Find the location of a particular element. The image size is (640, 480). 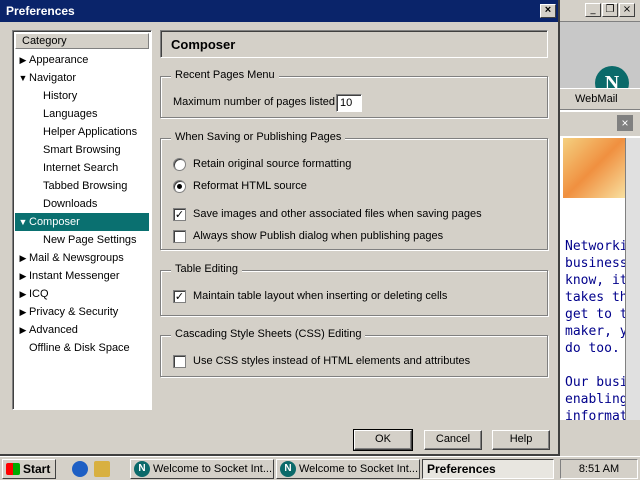

tree-item-label: Downloads is located at coordinates (70, 204).